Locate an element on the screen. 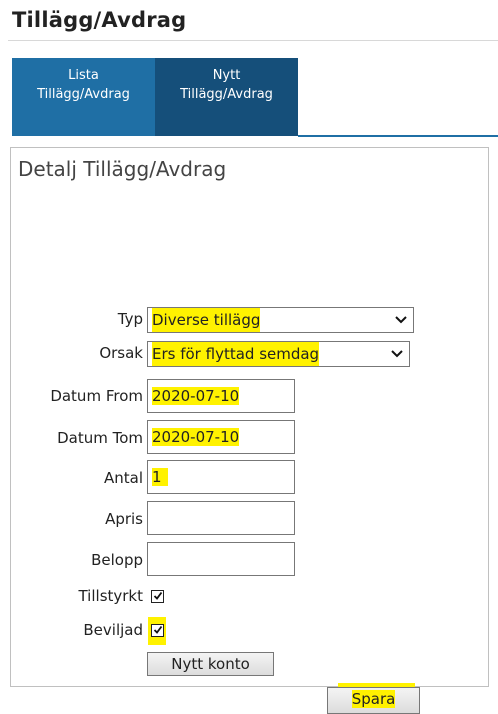 The width and height of the screenshot is (498, 714). antal-input: 1 is located at coordinates (221, 477).